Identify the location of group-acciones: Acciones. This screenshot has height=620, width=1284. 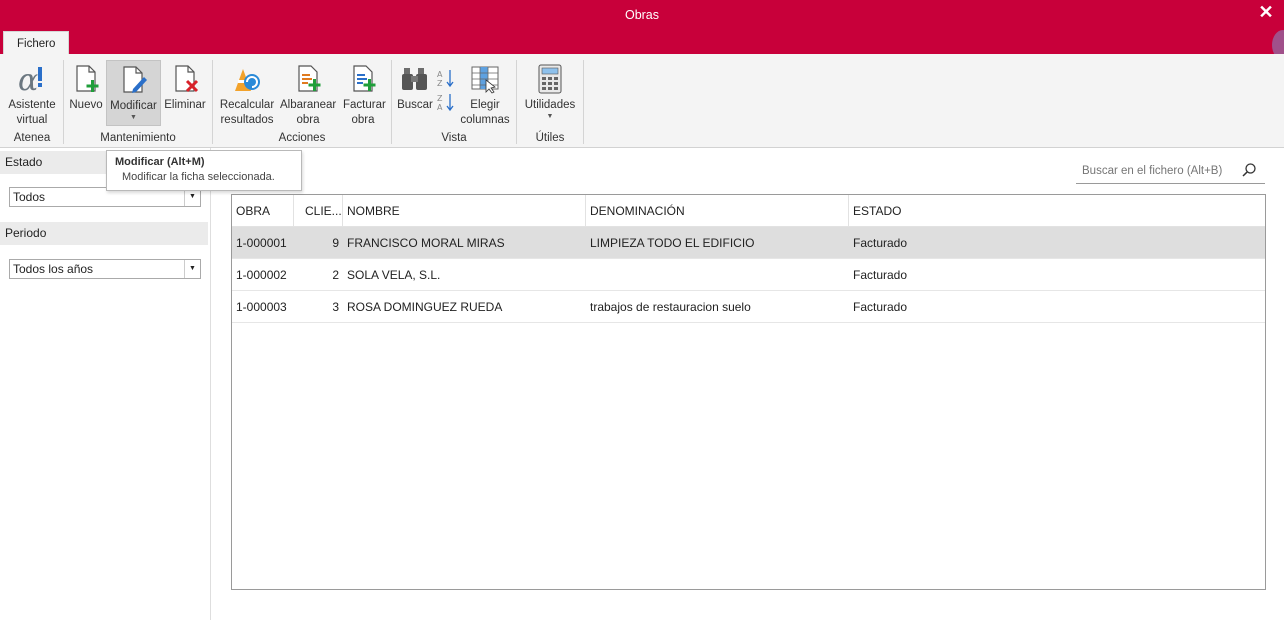
(302, 138).